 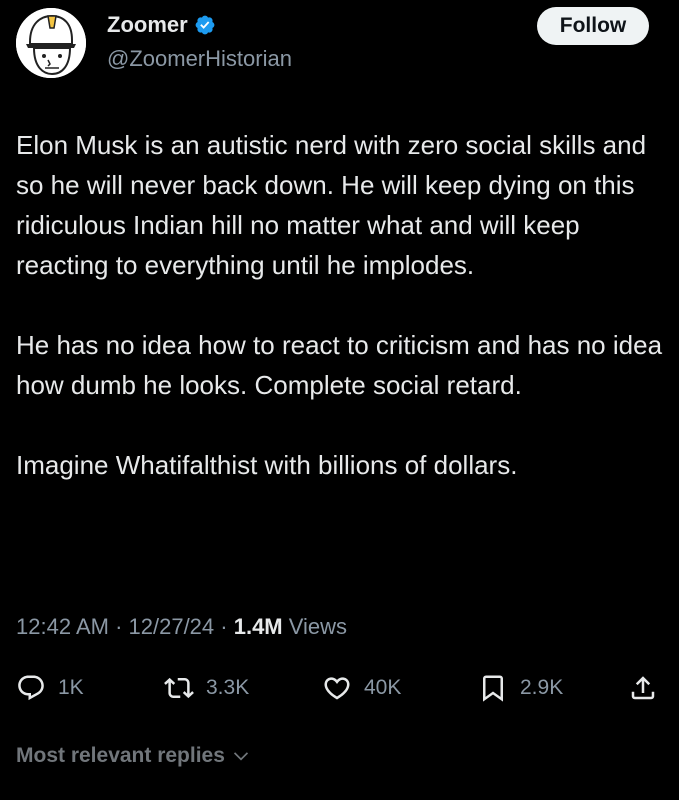 I want to click on author-name: Zoomer, so click(x=147, y=25).